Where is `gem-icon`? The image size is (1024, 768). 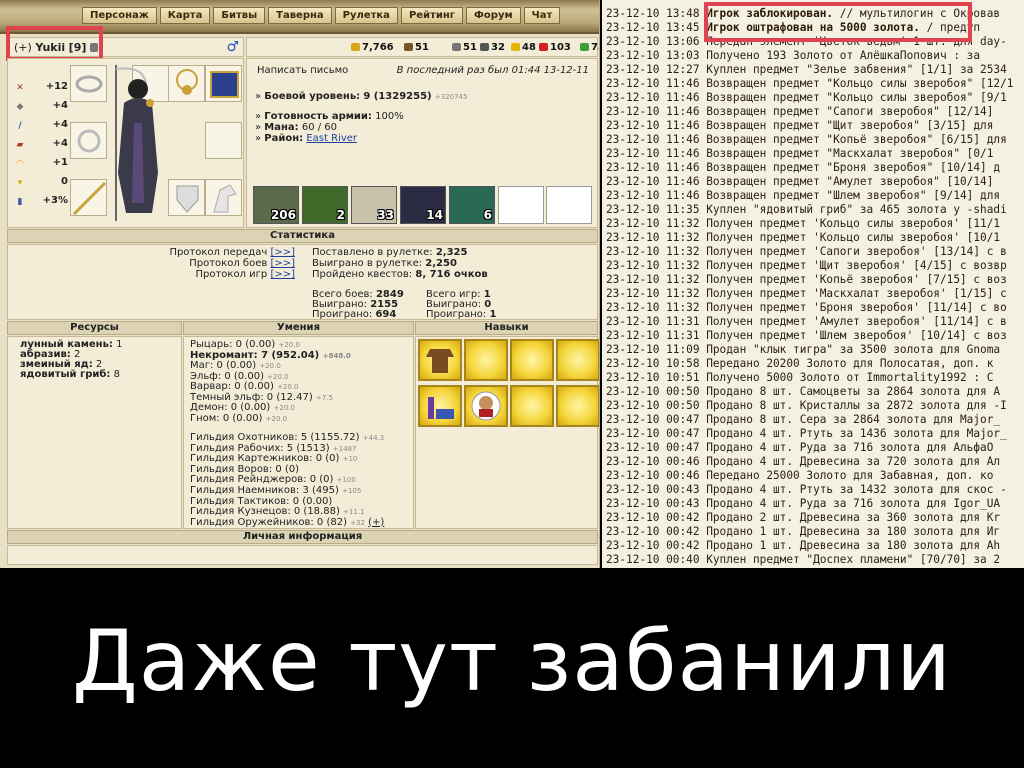 gem-icon is located at coordinates (584, 47).